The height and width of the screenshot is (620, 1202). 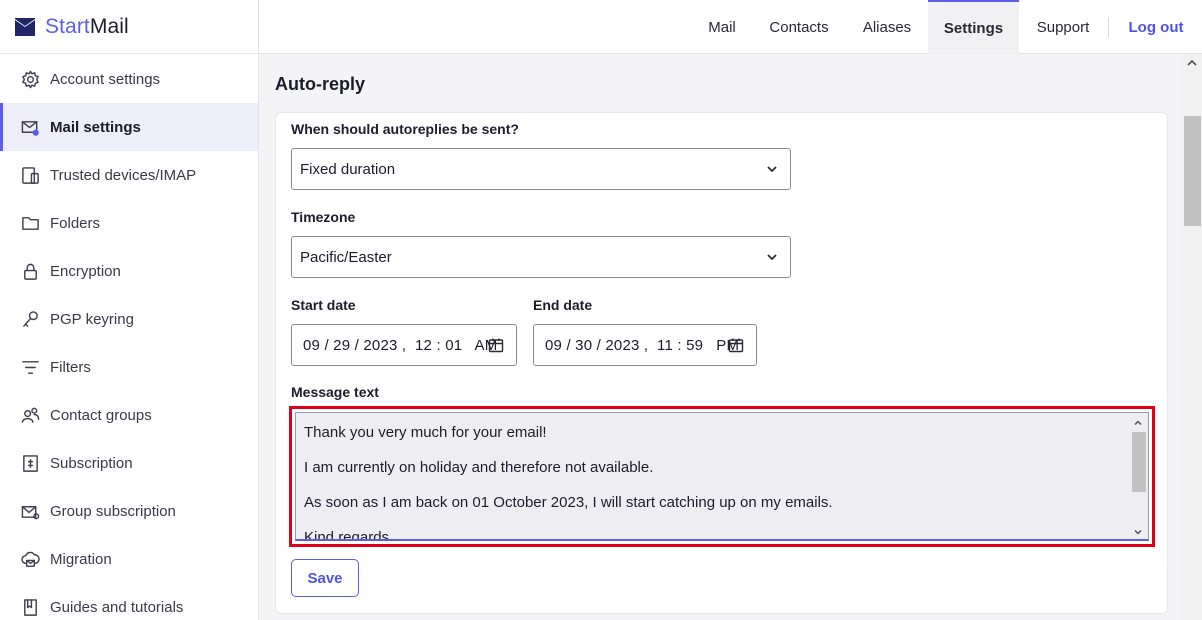 I want to click on logo-text-mail: Mail, so click(x=109, y=26).